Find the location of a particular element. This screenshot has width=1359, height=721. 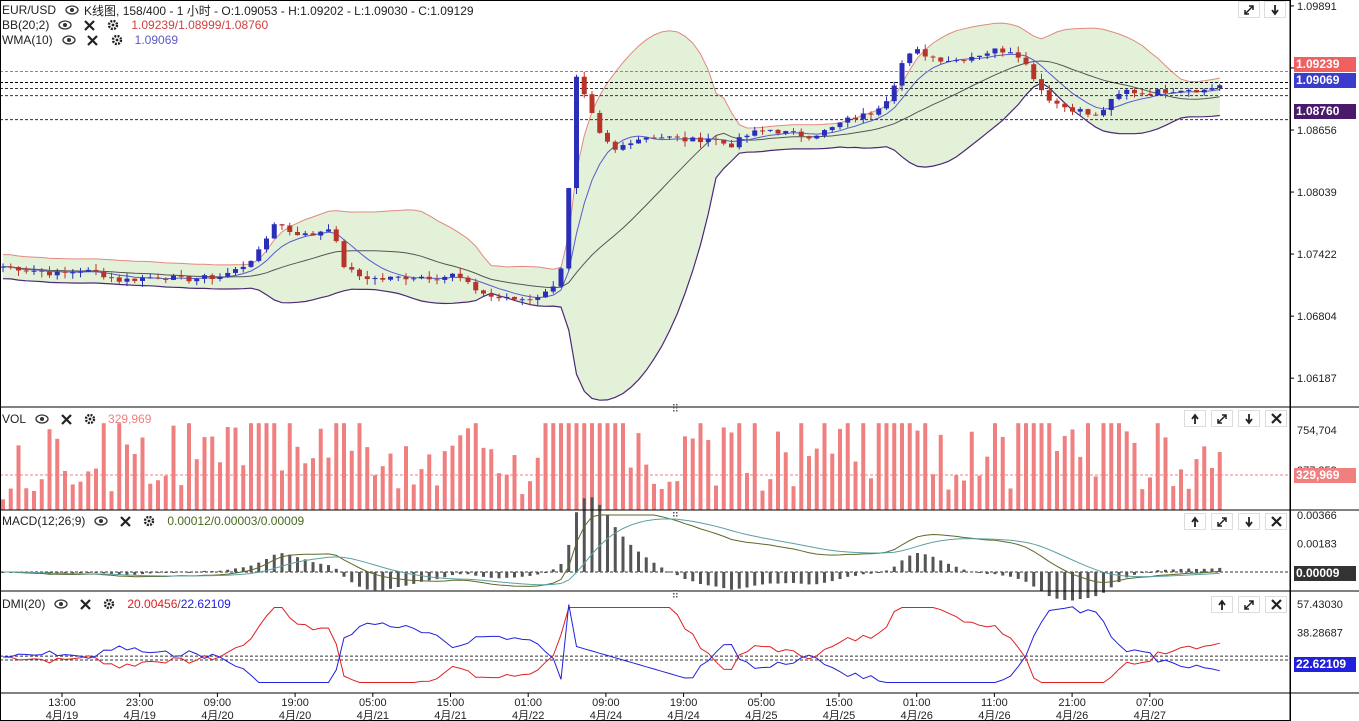

macd-tick-label: 0.00183 is located at coordinates (1317, 545).